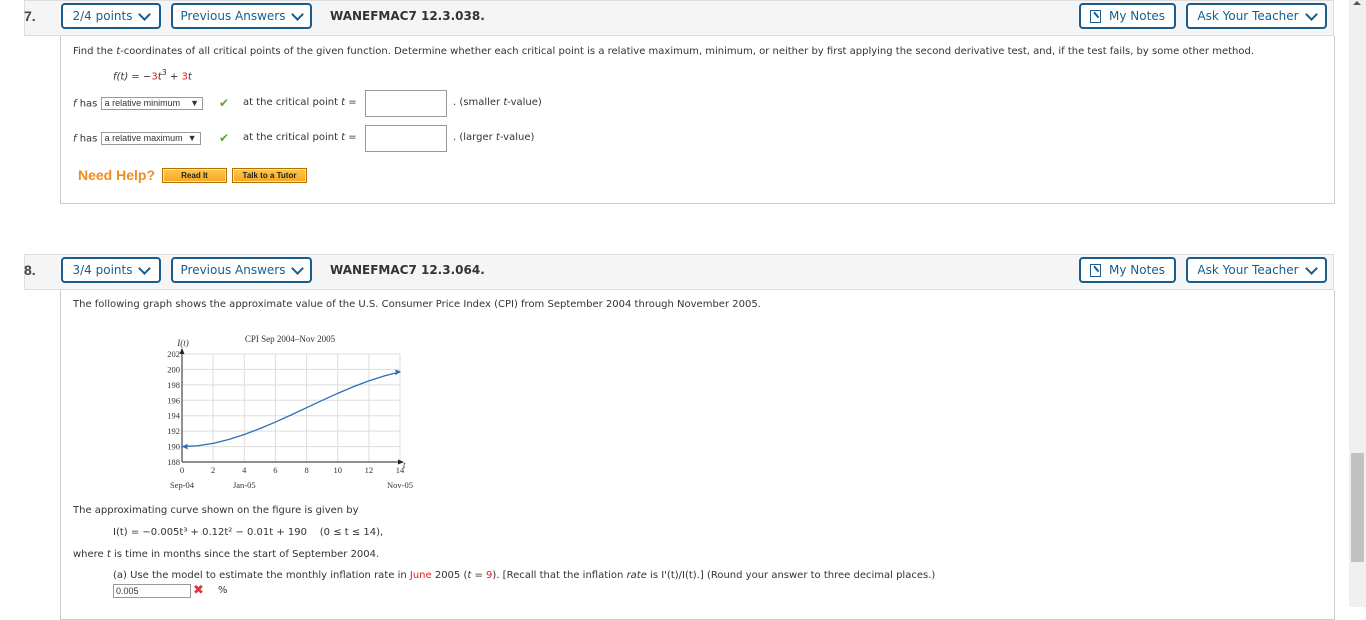 This screenshot has width=1366, height=620. I want to click on x-tick-label: 2, so click(213, 470).